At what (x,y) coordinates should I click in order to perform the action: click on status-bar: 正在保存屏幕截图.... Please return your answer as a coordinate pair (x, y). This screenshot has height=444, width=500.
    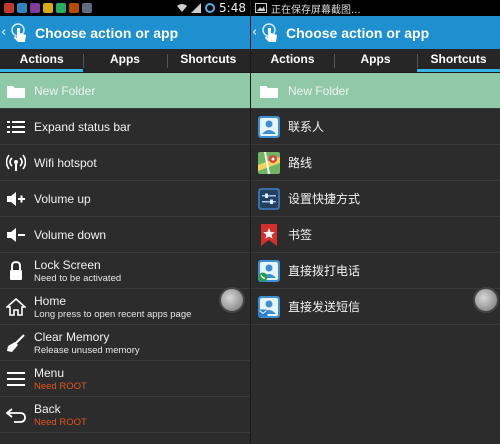
    Looking at the image, I should click on (375, 8).